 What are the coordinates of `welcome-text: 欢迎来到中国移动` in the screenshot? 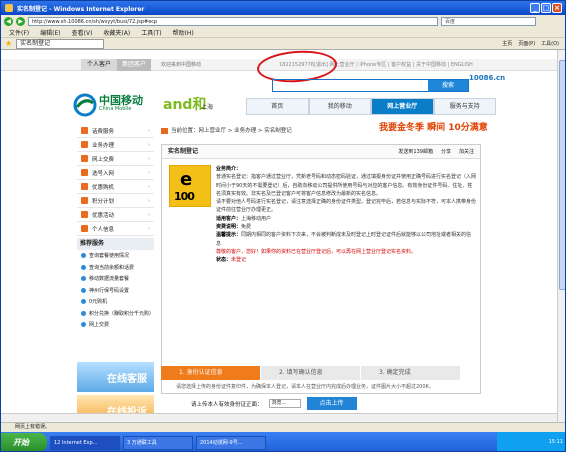 It's located at (181, 65).